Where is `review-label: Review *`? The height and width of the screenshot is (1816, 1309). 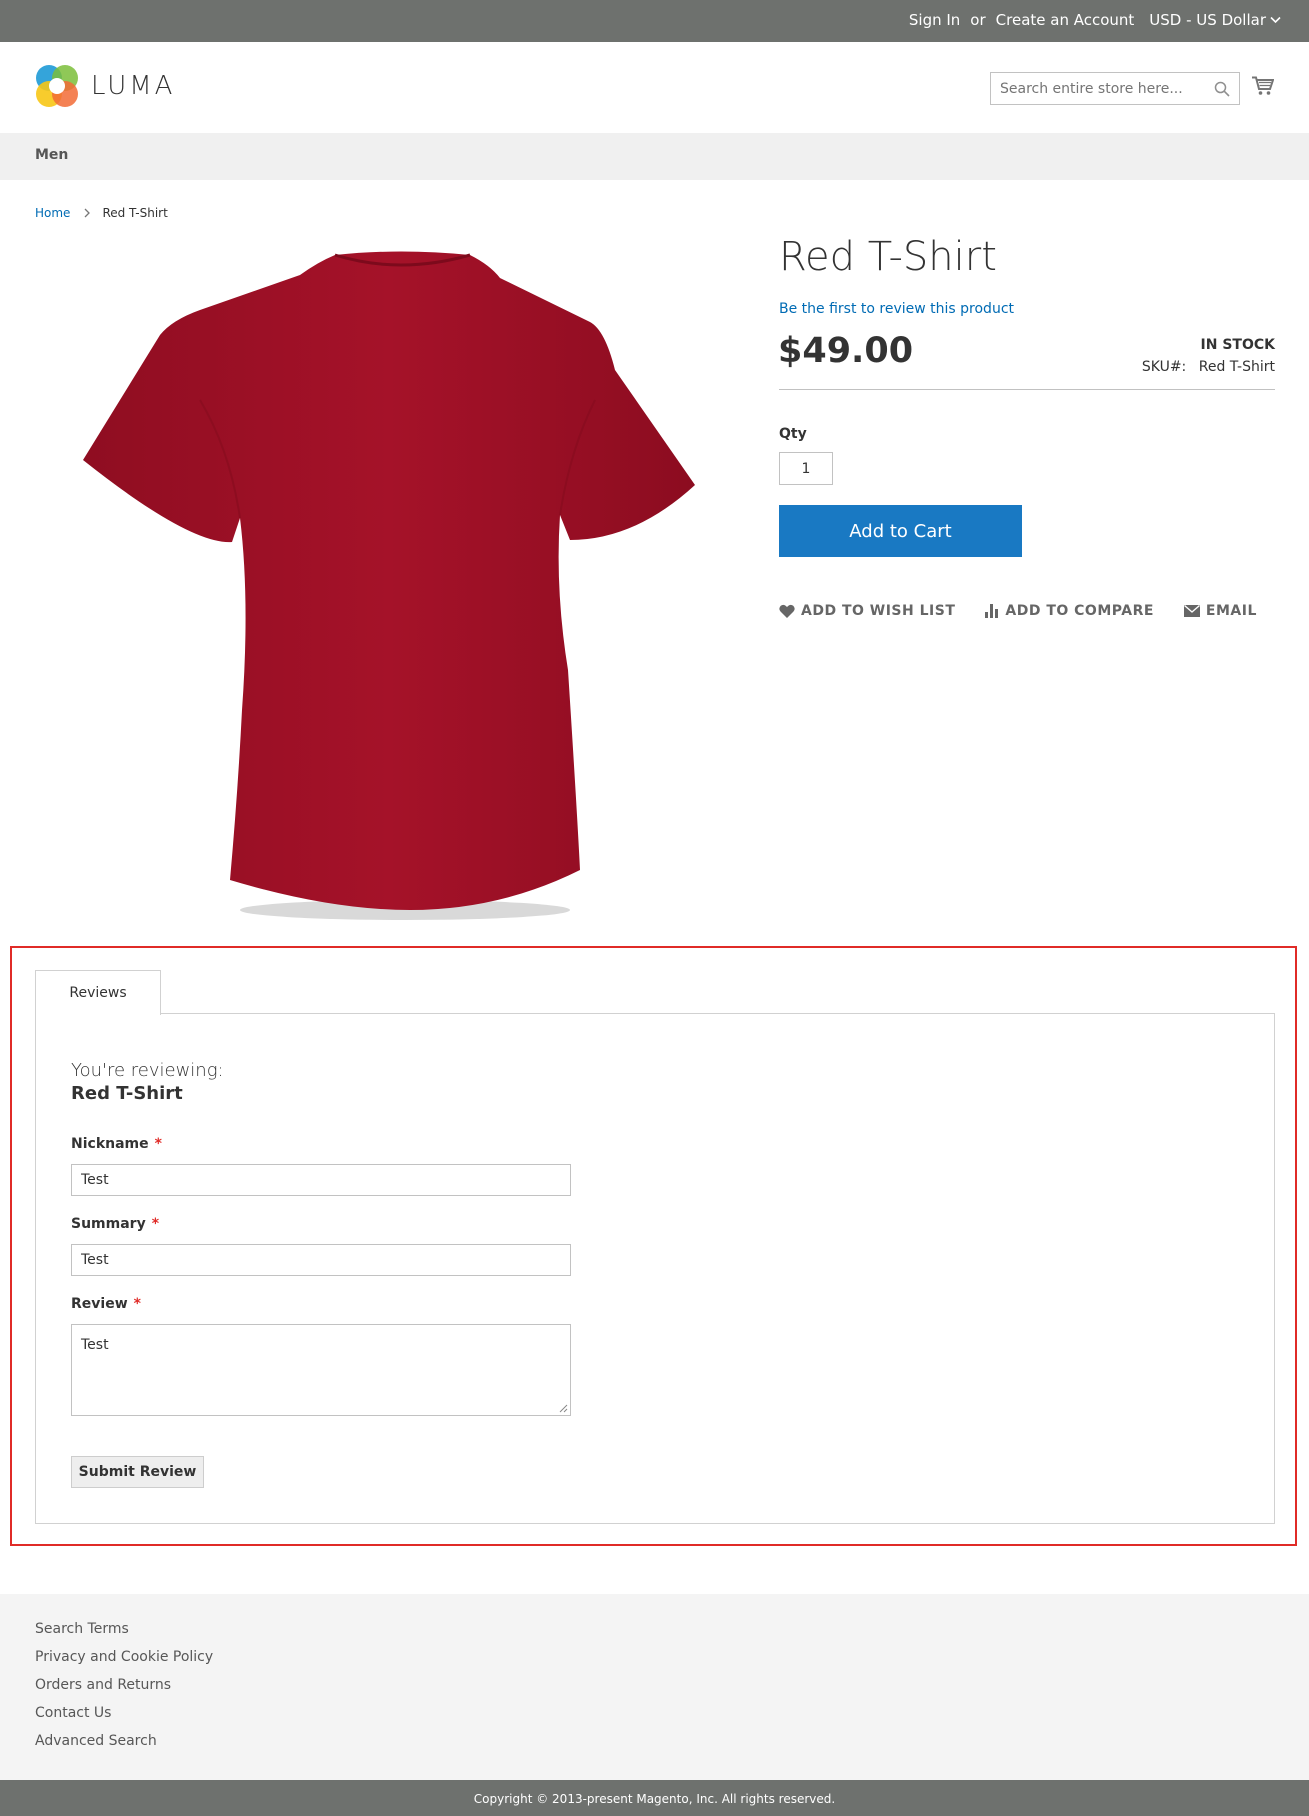 review-label: Review * is located at coordinates (106, 1304).